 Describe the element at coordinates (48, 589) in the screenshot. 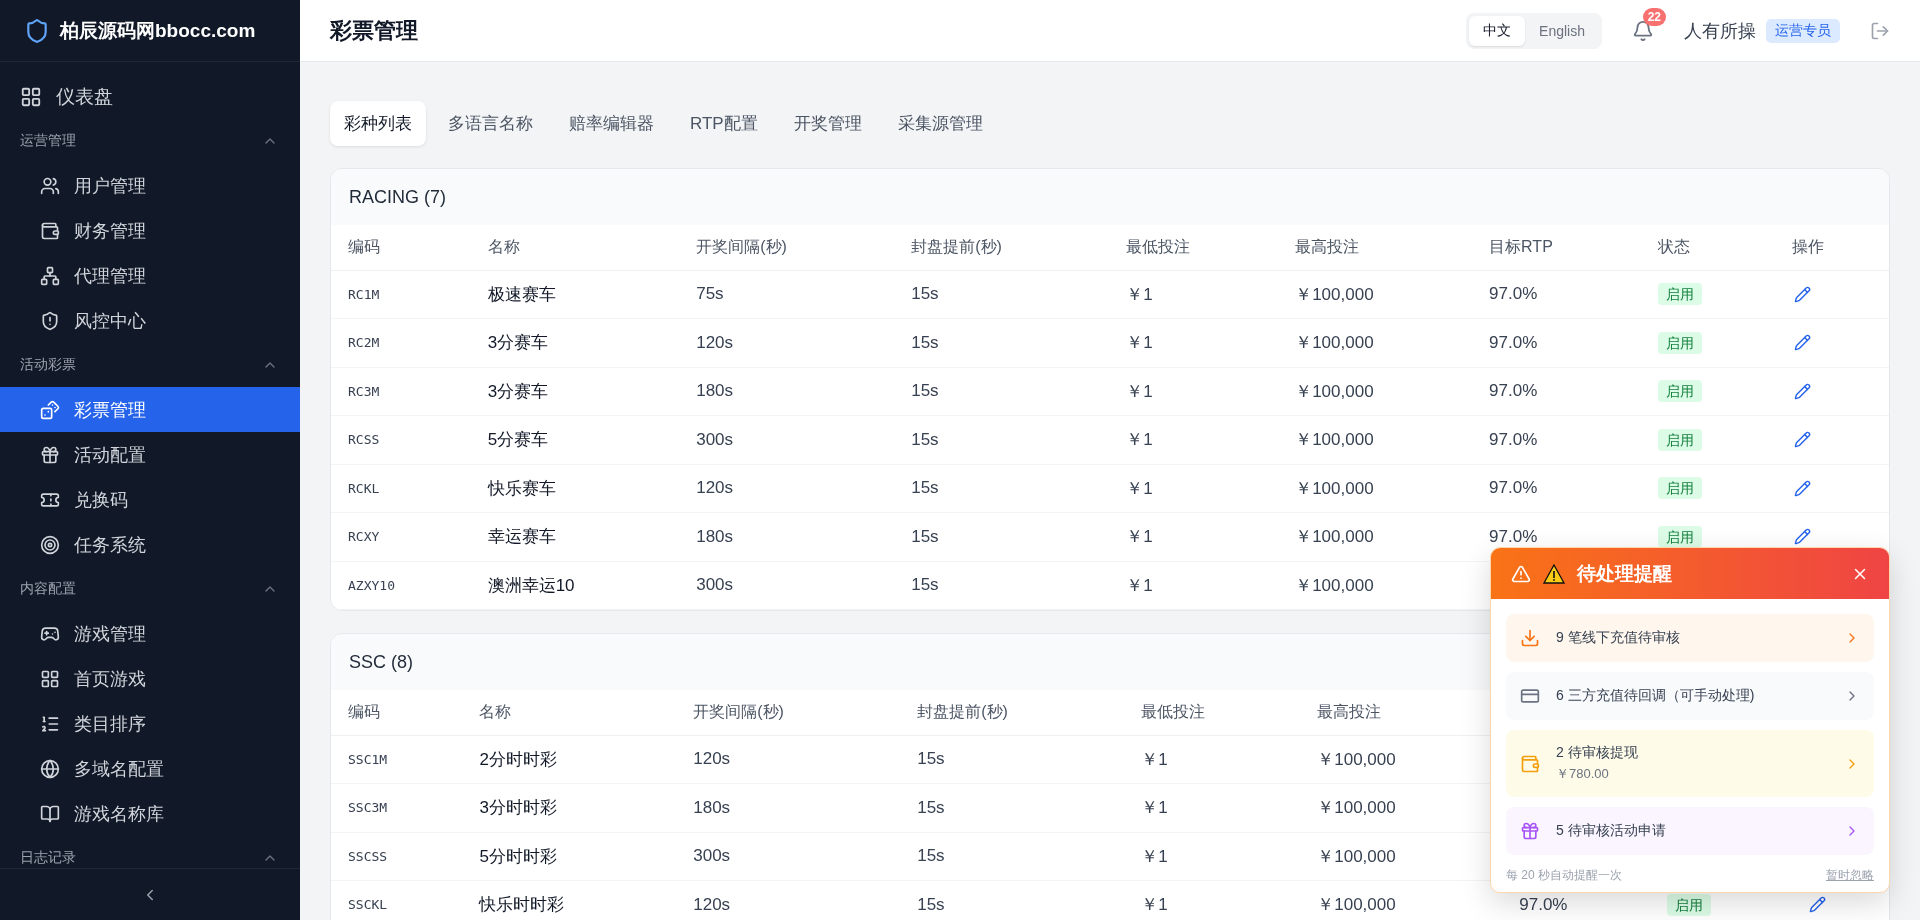

I see `section-title: 内容配置` at that location.